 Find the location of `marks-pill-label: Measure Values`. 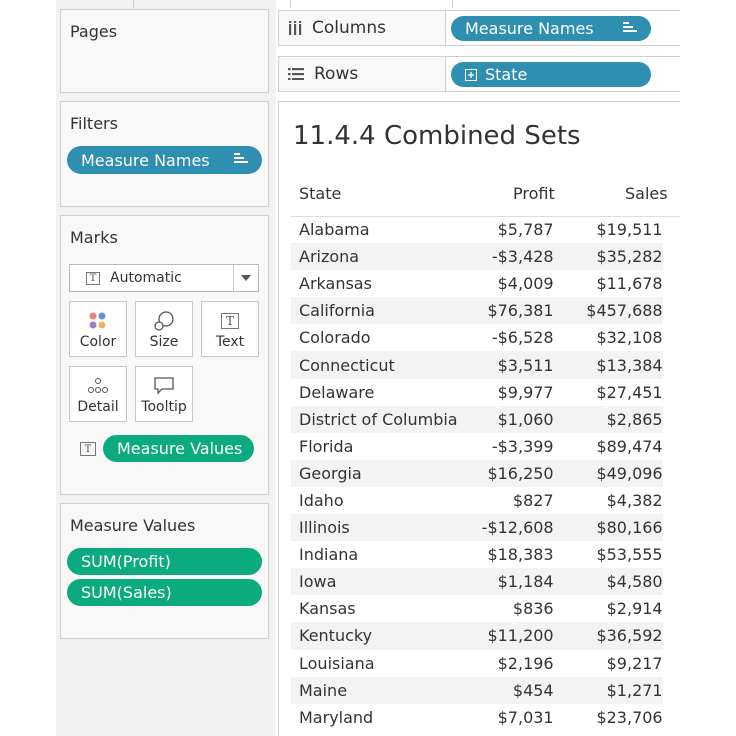

marks-pill-label: Measure Values is located at coordinates (180, 448).